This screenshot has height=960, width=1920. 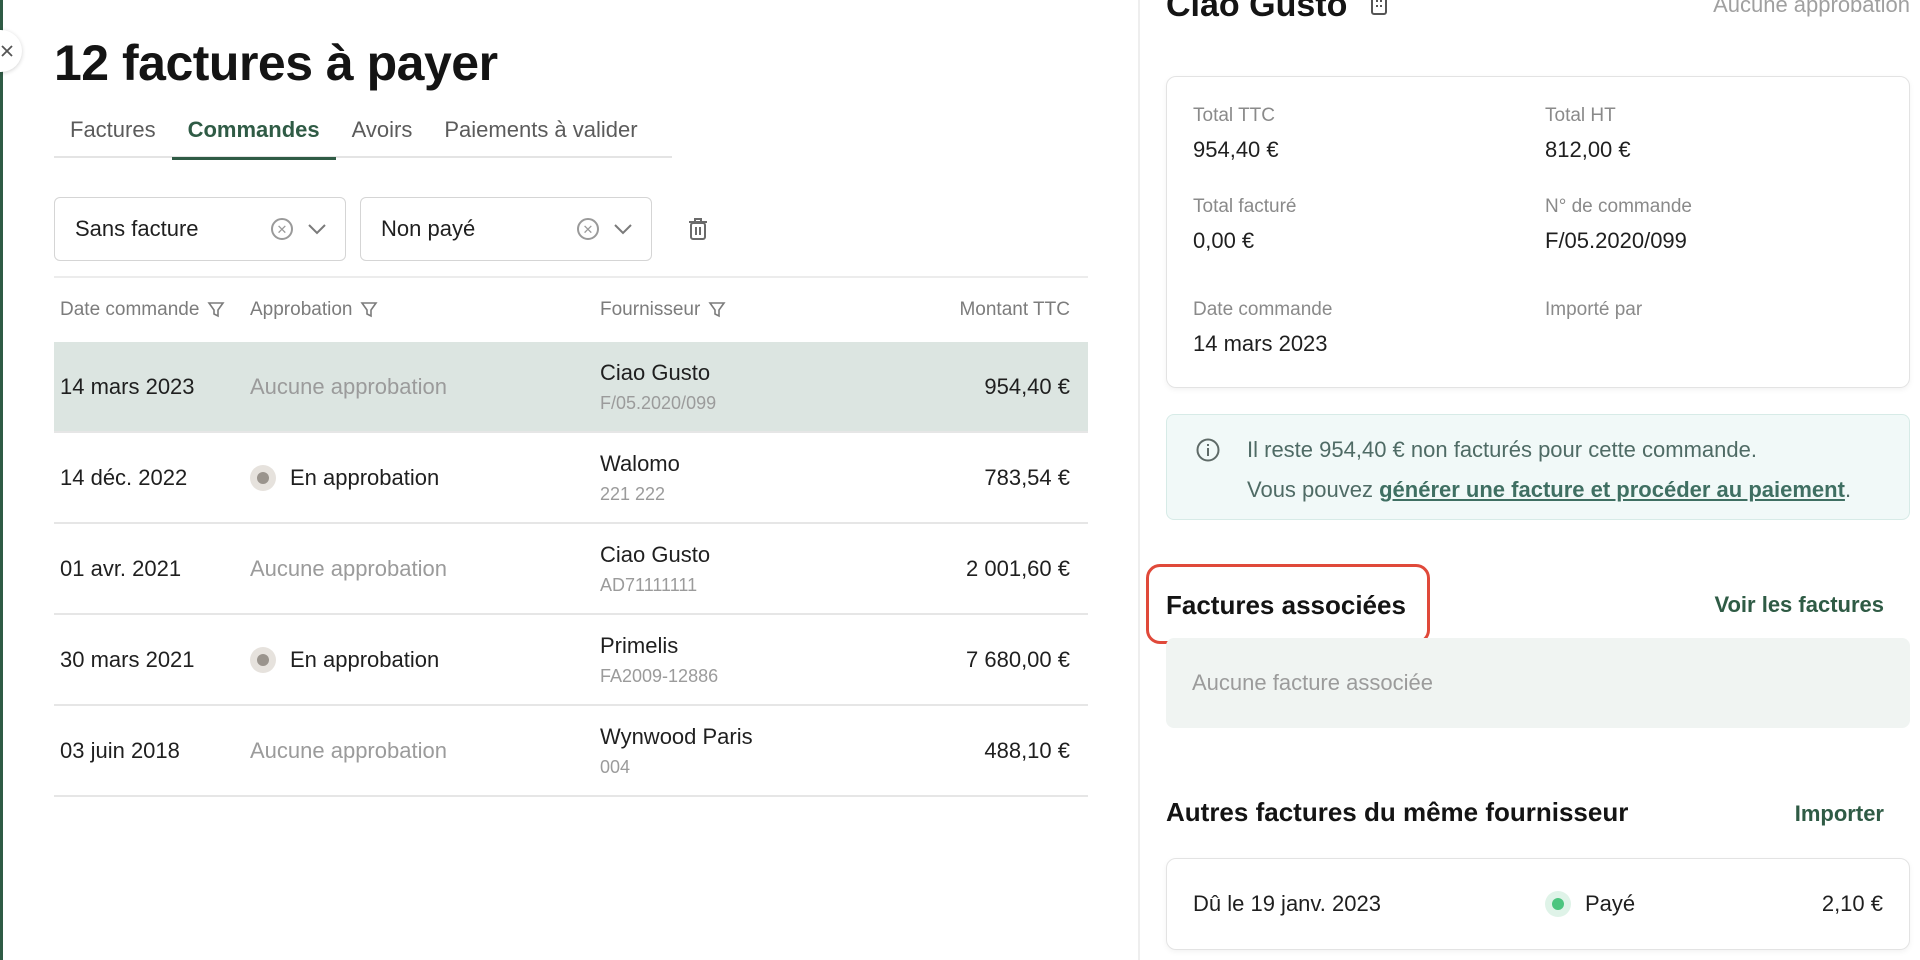 I want to click on total-ht-value: 812,00 €, so click(x=1588, y=149).